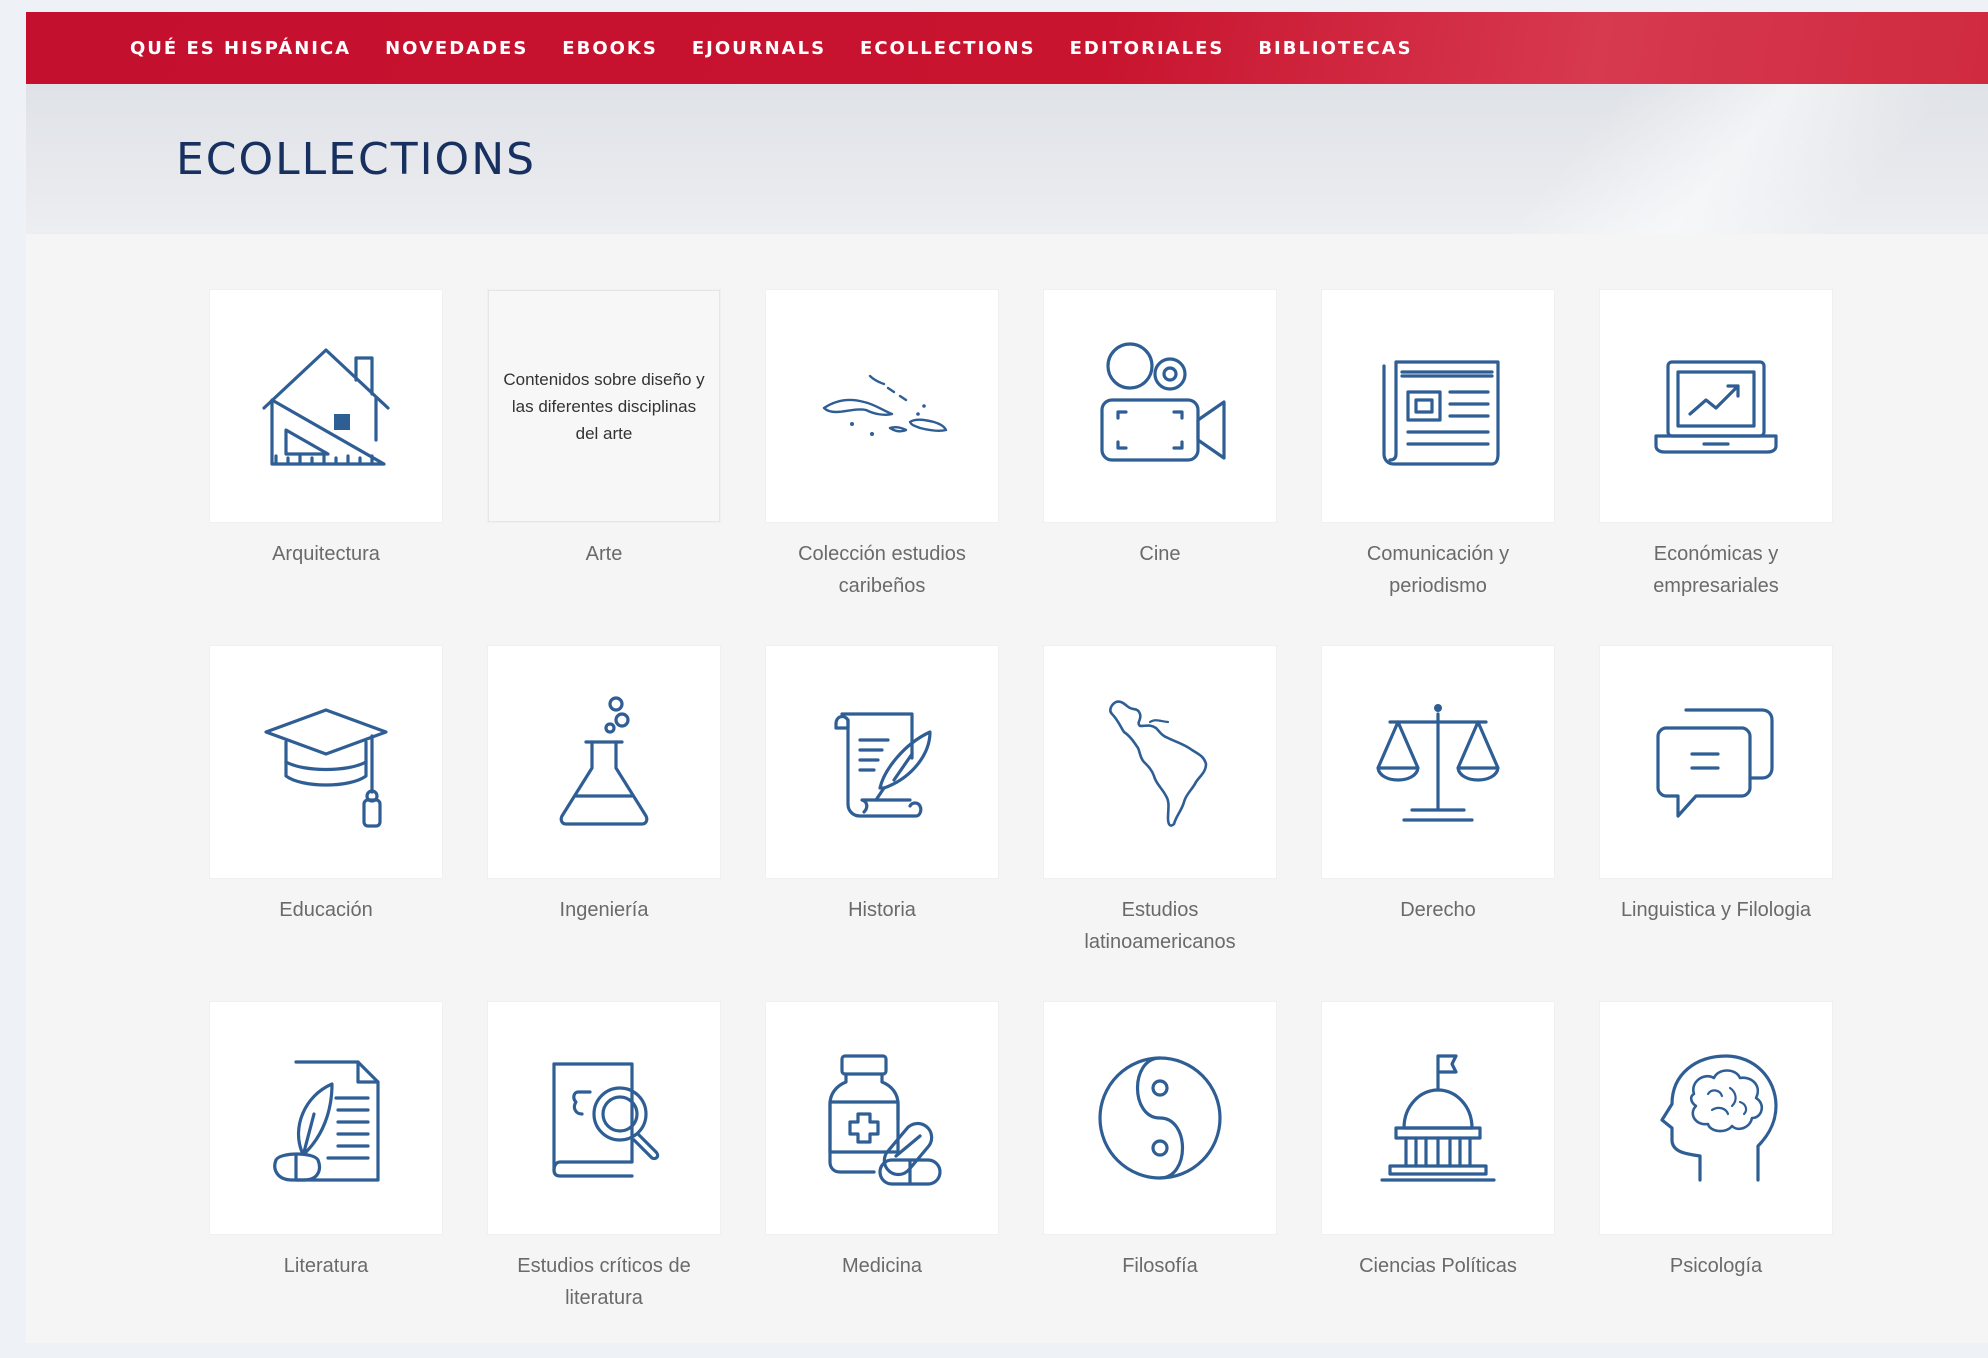  What do you see at coordinates (604, 554) in the screenshot?
I see `collection-label: Arte` at bounding box center [604, 554].